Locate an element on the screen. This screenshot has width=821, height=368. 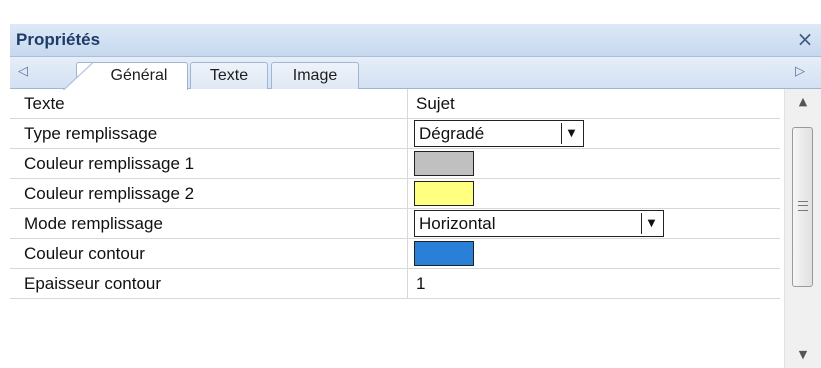
color-swatch-contour is located at coordinates (444, 253).